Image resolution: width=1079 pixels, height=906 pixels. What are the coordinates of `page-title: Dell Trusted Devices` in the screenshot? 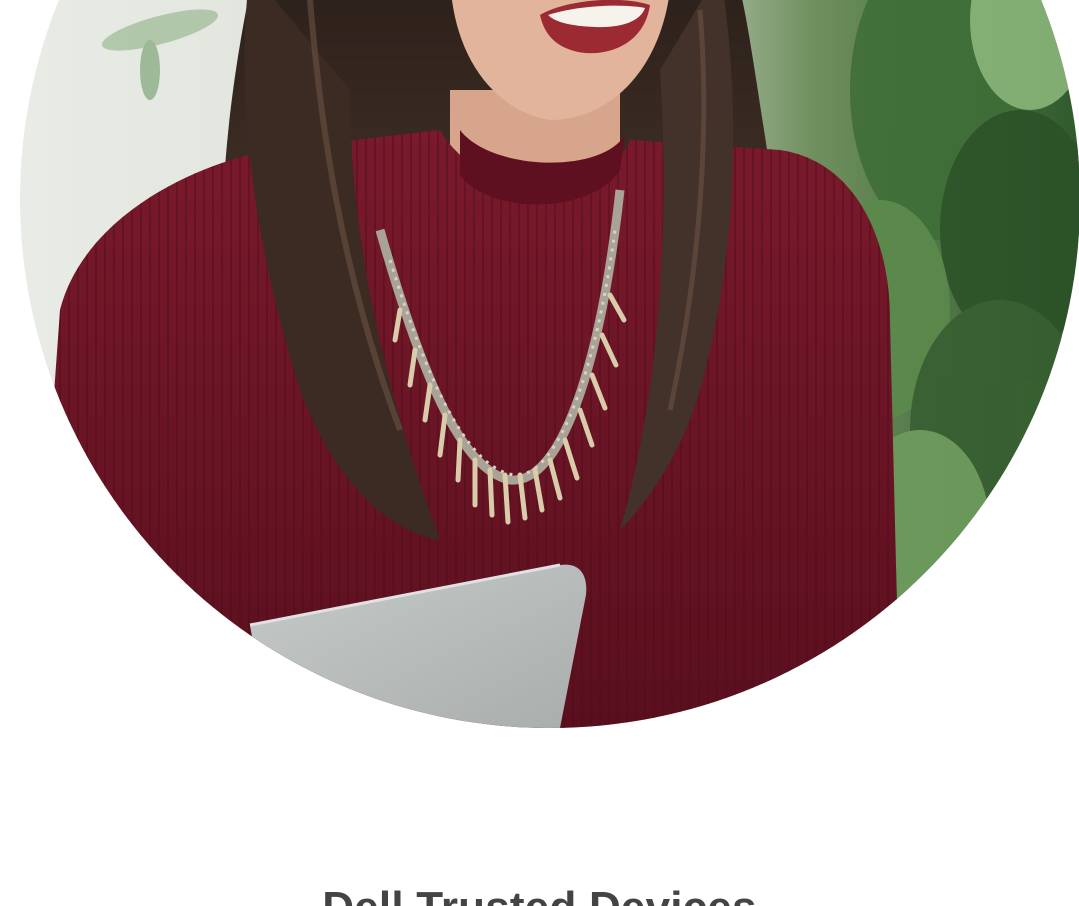 It's located at (539, 893).